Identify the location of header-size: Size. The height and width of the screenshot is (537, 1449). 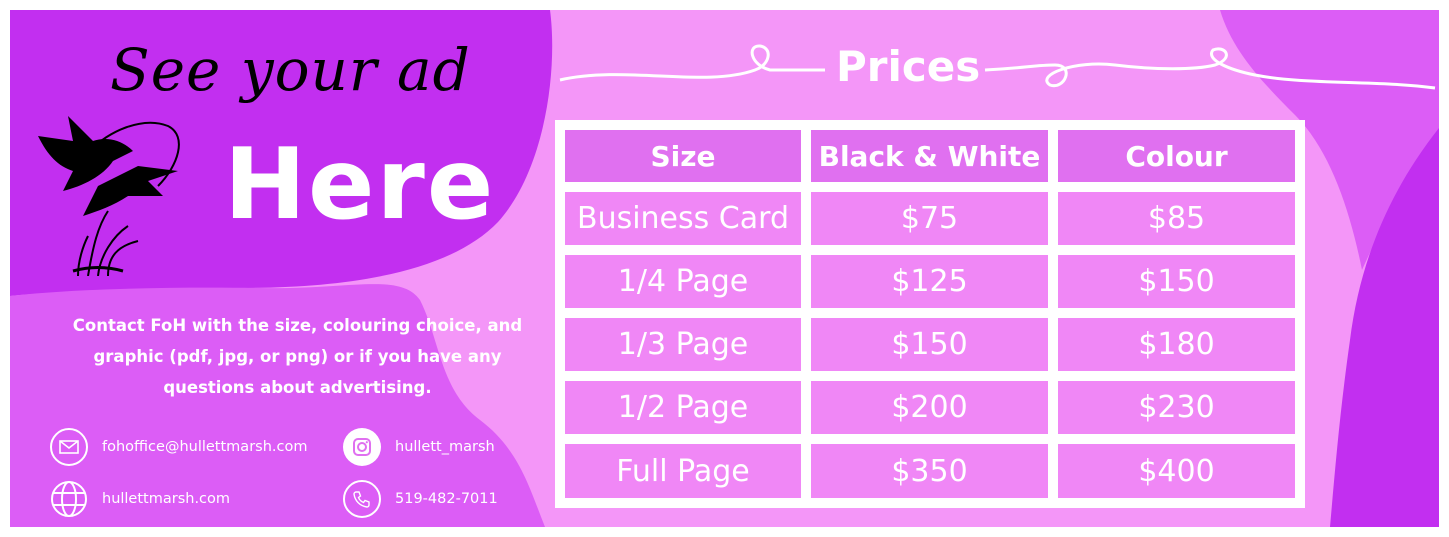
(683, 156).